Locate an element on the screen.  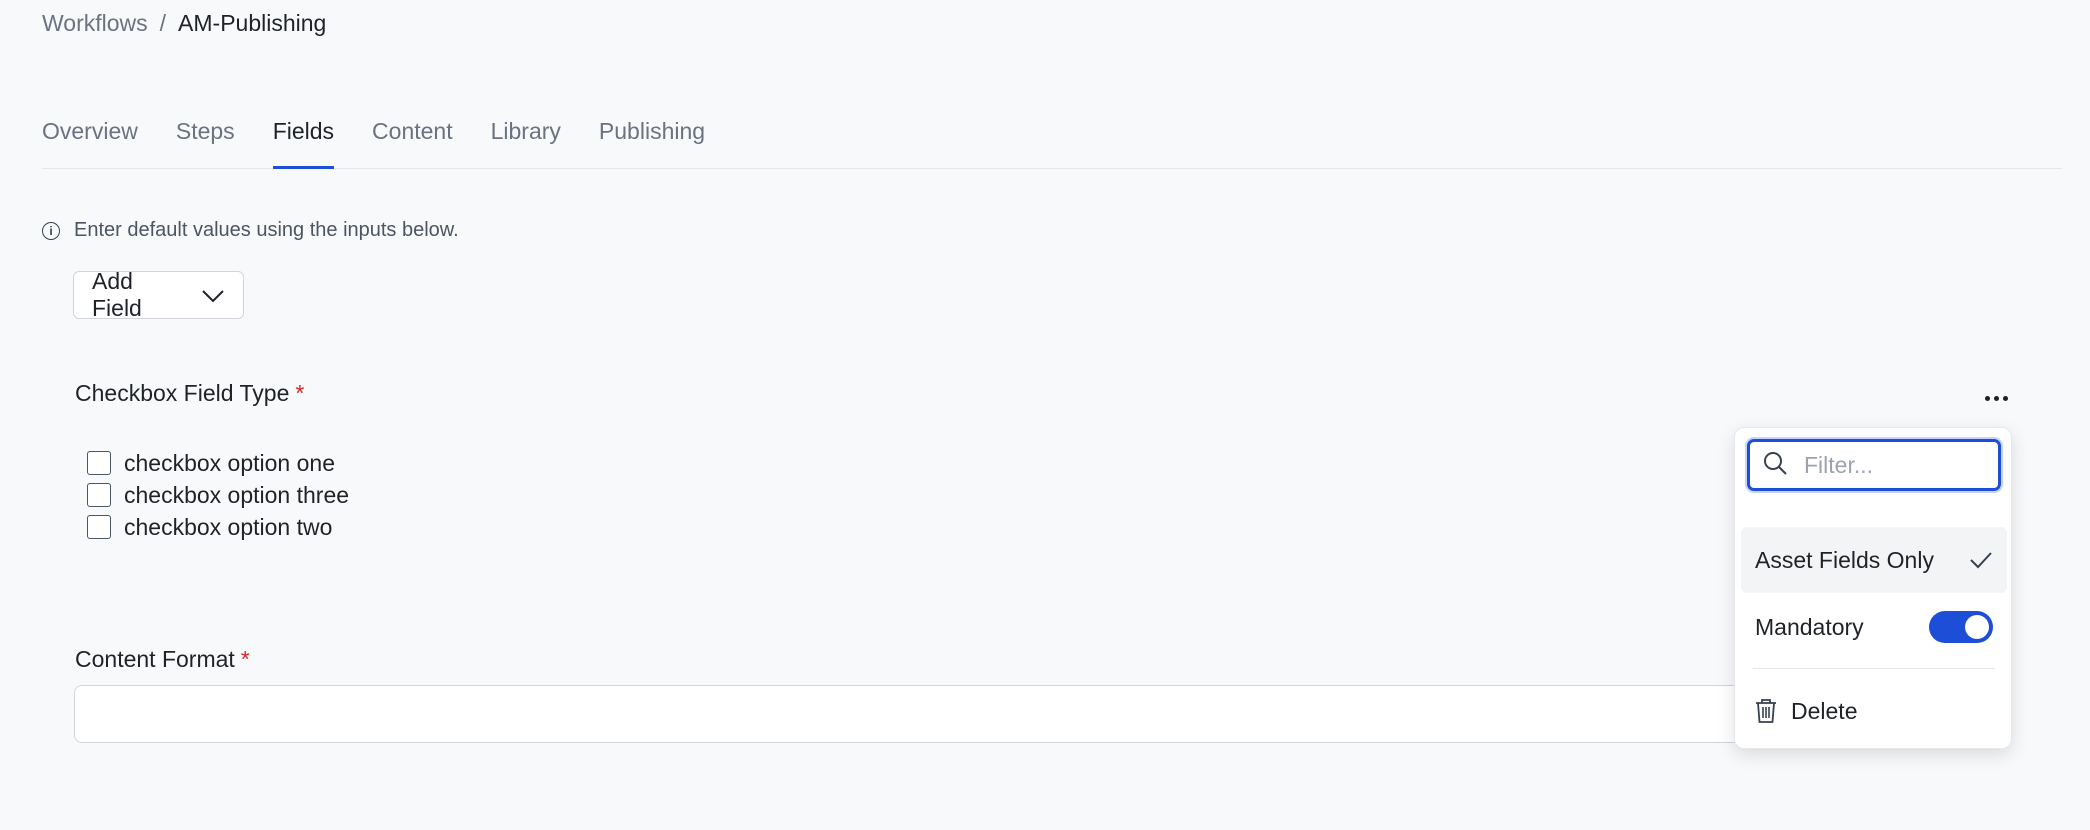
checkbox-label: checkbox option two is located at coordinates (228, 526).